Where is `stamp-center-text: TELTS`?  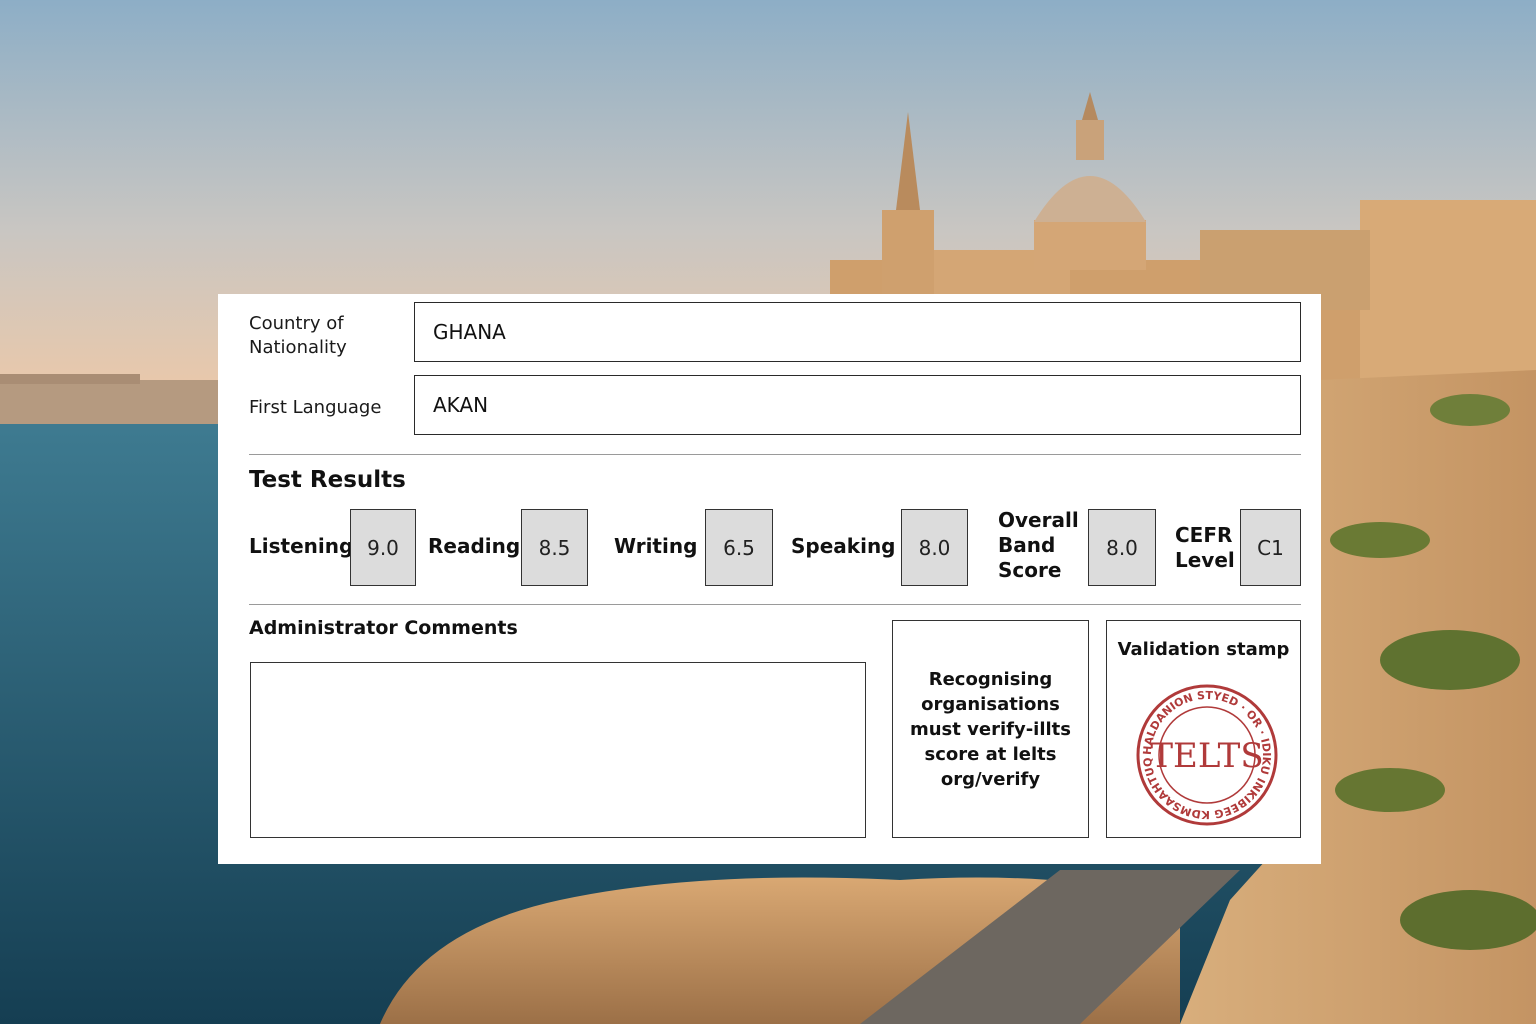 stamp-center-text: TELTS is located at coordinates (1206, 756).